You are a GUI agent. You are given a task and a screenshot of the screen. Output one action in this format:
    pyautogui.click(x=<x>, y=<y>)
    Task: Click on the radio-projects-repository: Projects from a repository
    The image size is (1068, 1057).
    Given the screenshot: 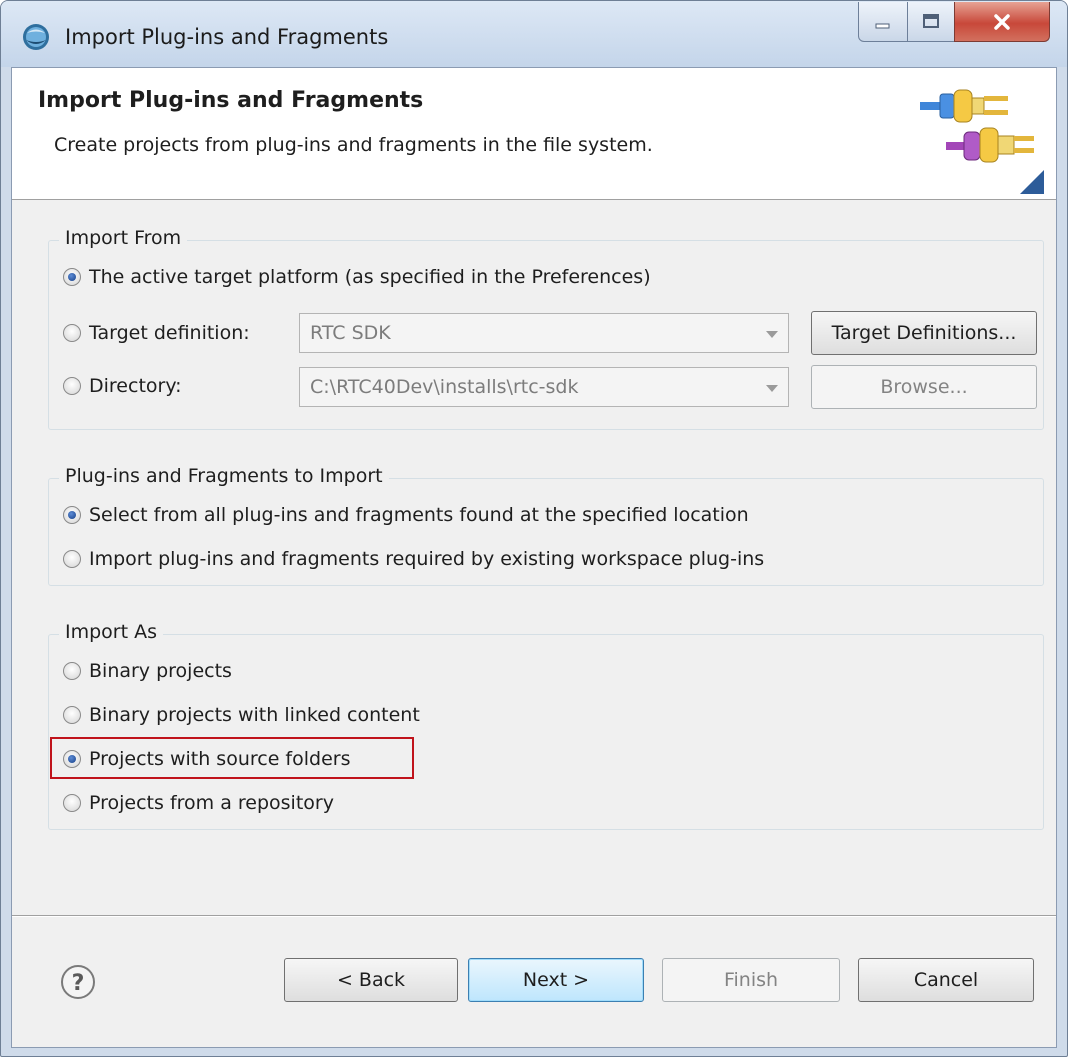 What is the action you would take?
    pyautogui.click(x=198, y=803)
    